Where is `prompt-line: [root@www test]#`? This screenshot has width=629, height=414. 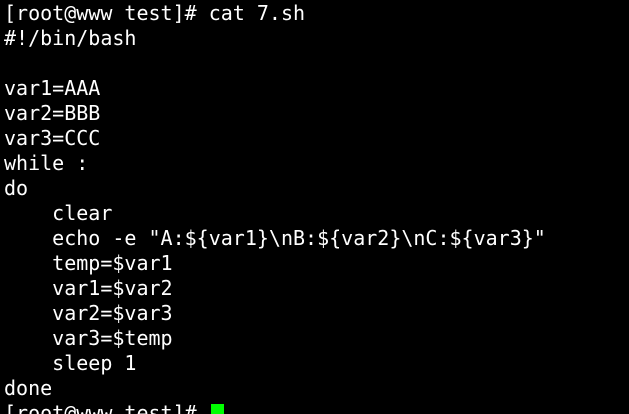
prompt-line: [root@www test]# is located at coordinates (316, 407).